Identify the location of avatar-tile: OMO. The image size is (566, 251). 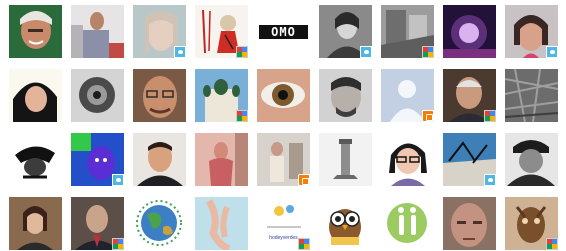
(283, 31).